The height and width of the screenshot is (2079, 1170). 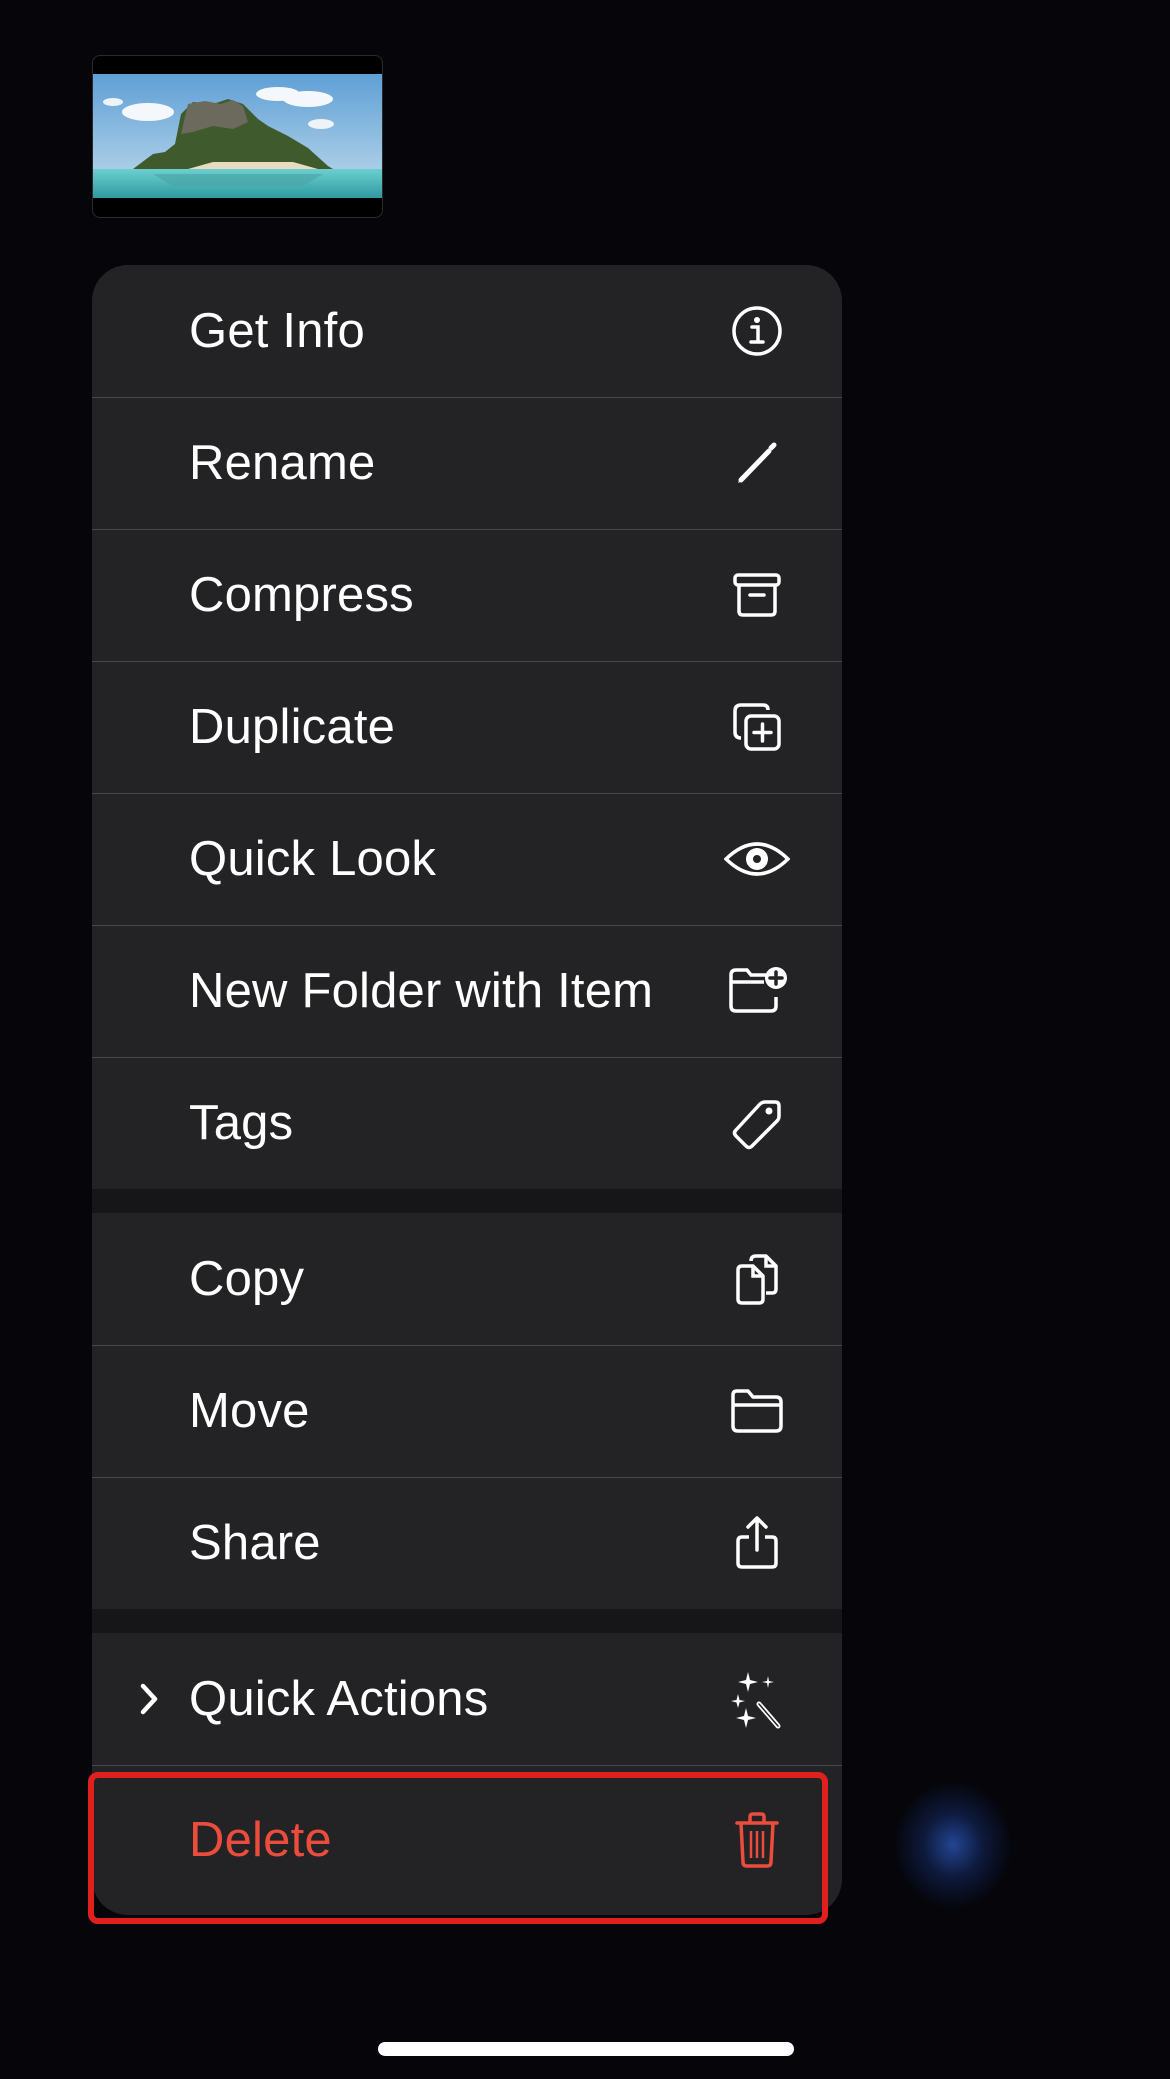 I want to click on menu-item-label: Rename, so click(x=282, y=462).